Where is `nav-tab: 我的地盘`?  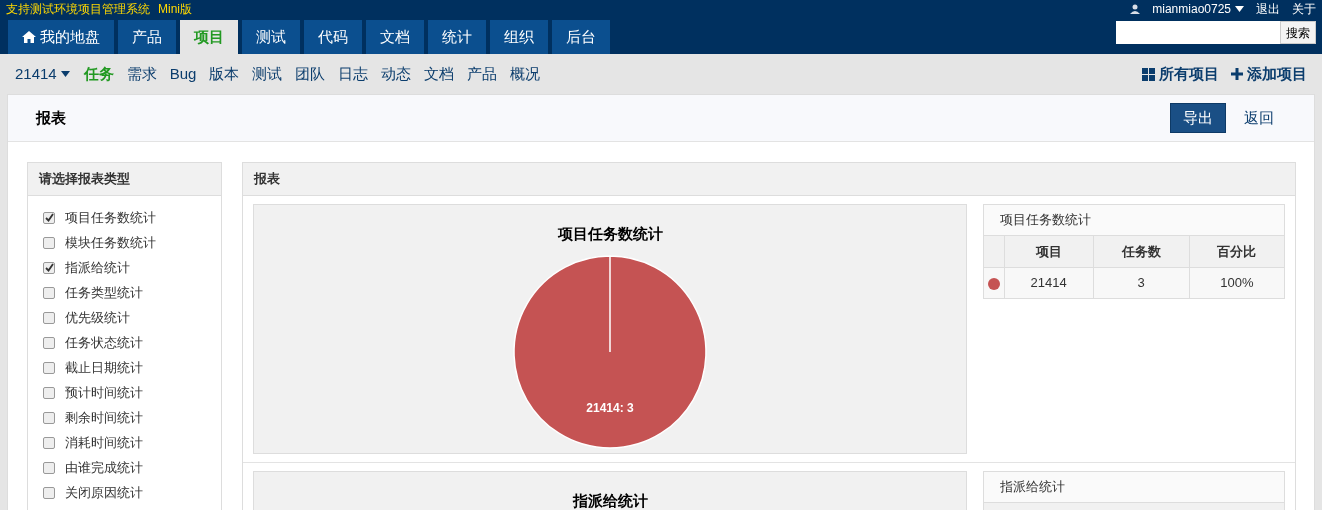
nav-tab: 我的地盘 is located at coordinates (61, 37).